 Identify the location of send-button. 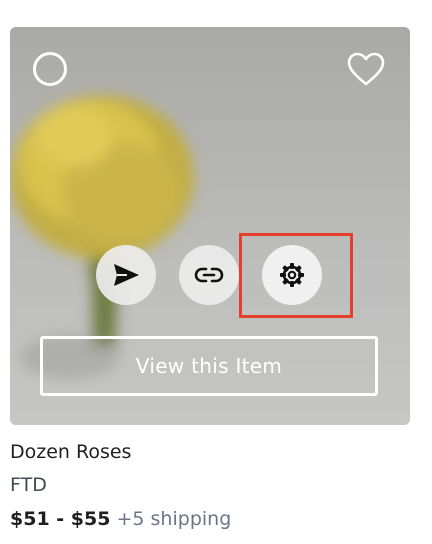
(126, 275).